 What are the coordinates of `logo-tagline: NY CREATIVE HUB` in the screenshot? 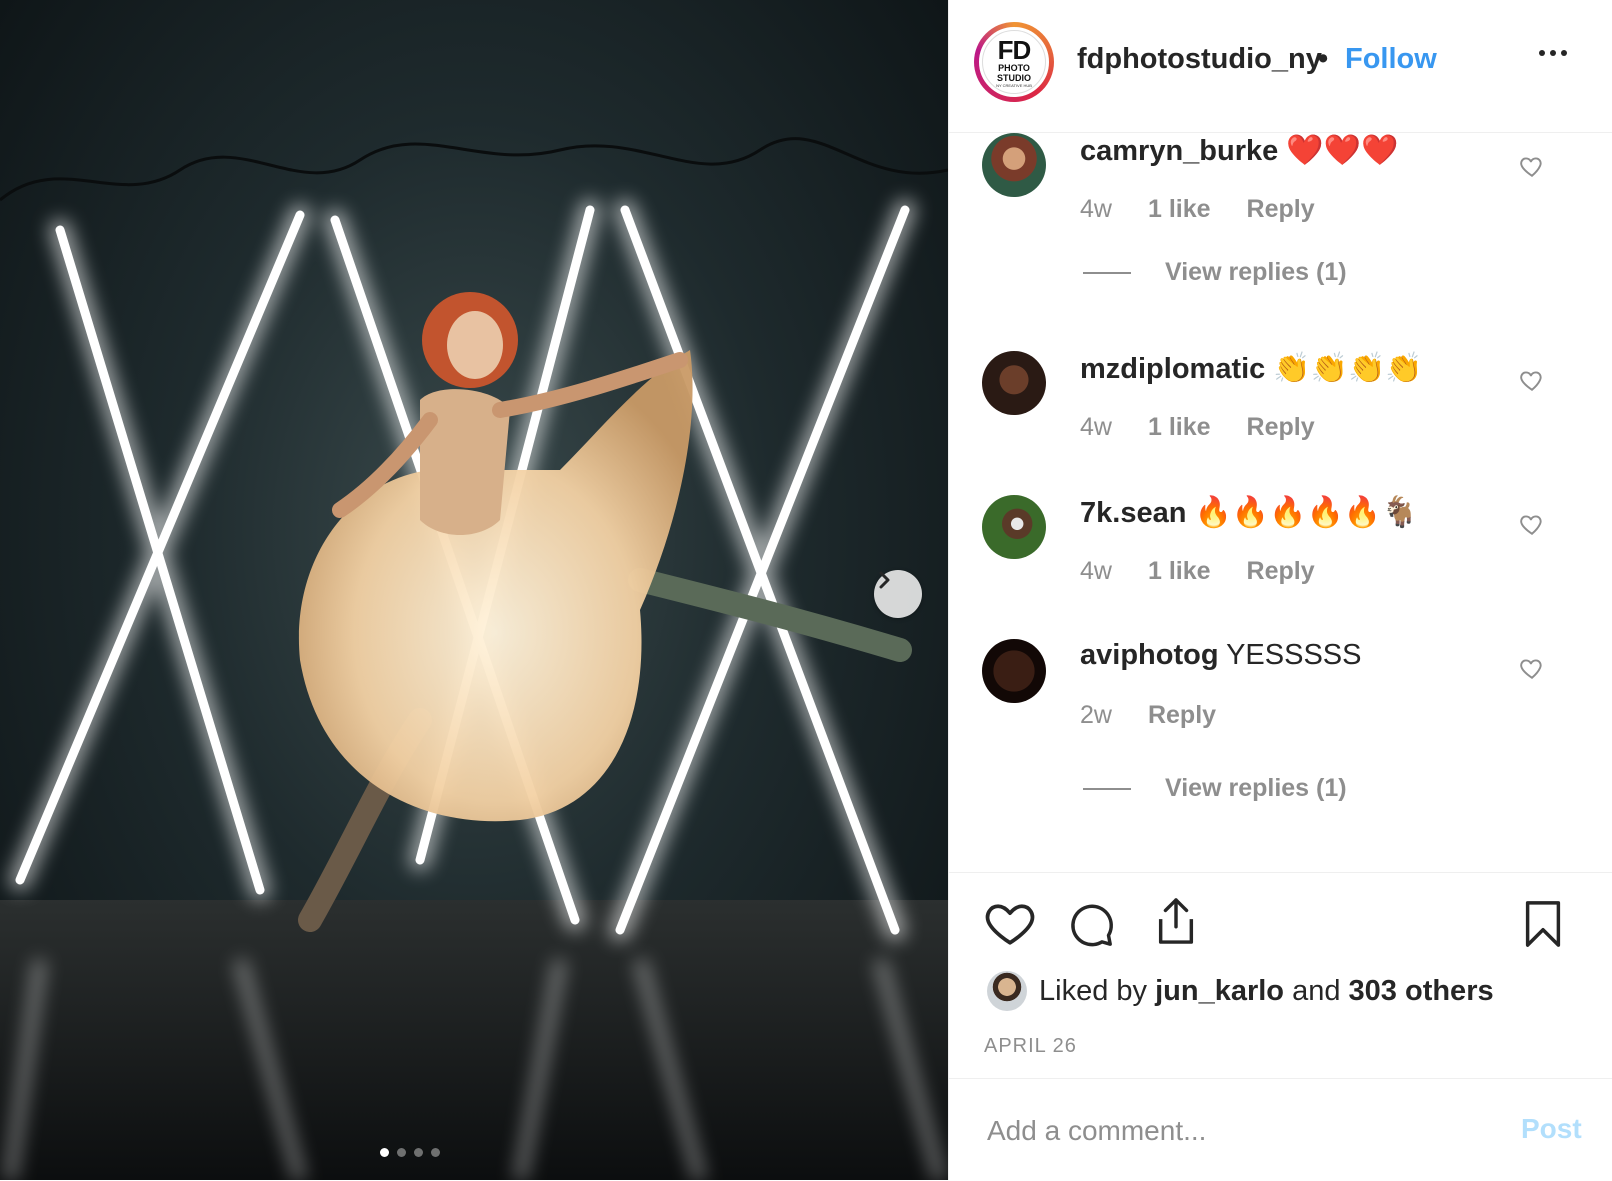 It's located at (1014, 85).